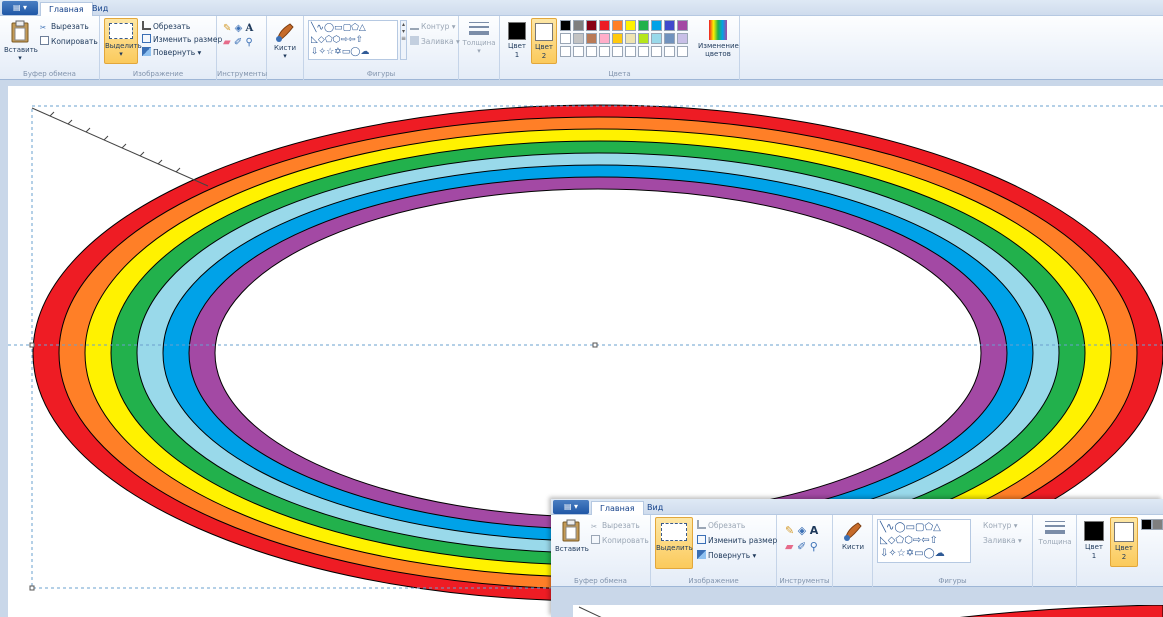 This screenshot has width=1163, height=617. I want to click on callout-oval-shape-icon: ◯, so click(355, 52).